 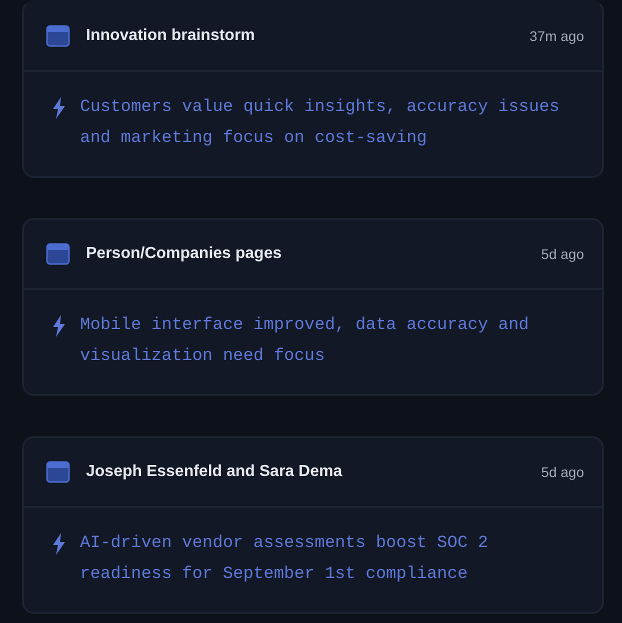 I want to click on meeting-title: Innovation brainstorm, so click(x=171, y=36).